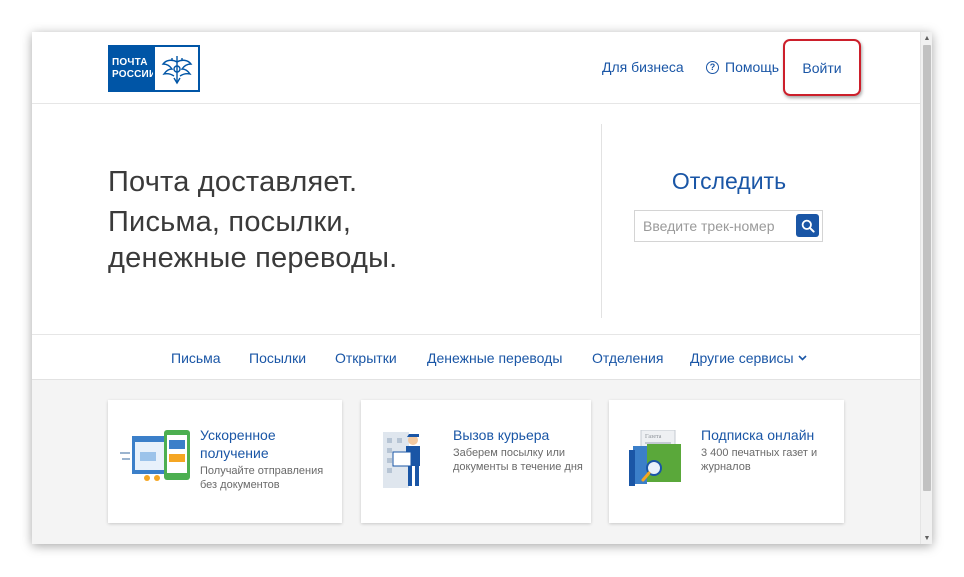 The height and width of the screenshot is (577, 964). I want to click on menu-item-money-transfers: Денежные переводы, so click(494, 358).